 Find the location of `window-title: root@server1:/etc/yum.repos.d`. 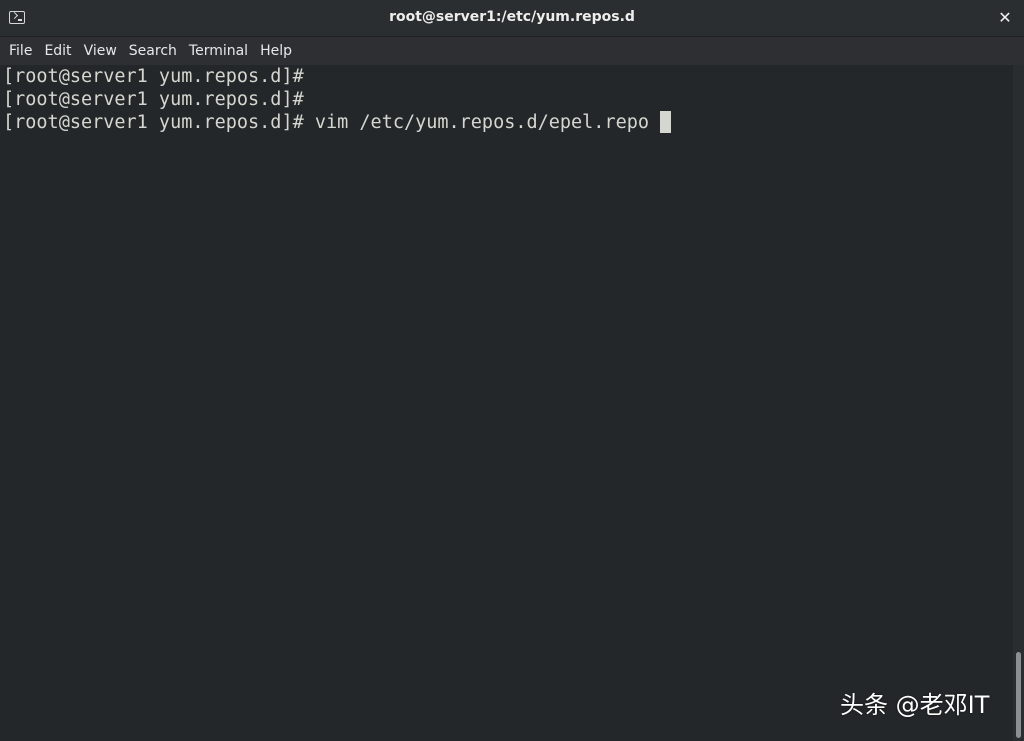

window-title: root@server1:/etc/yum.repos.d is located at coordinates (512, 17).